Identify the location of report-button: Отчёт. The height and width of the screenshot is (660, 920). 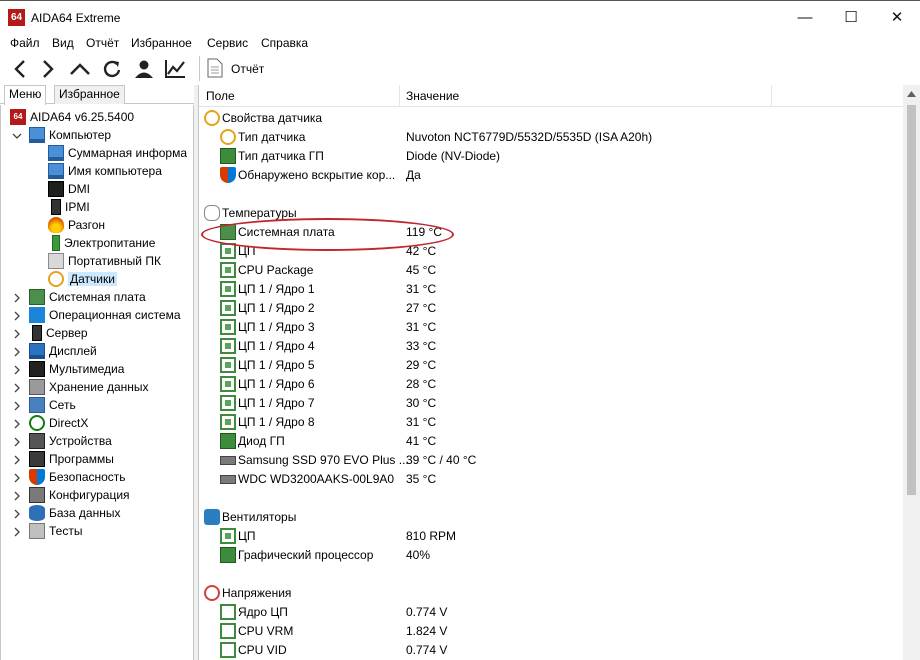
(235, 69).